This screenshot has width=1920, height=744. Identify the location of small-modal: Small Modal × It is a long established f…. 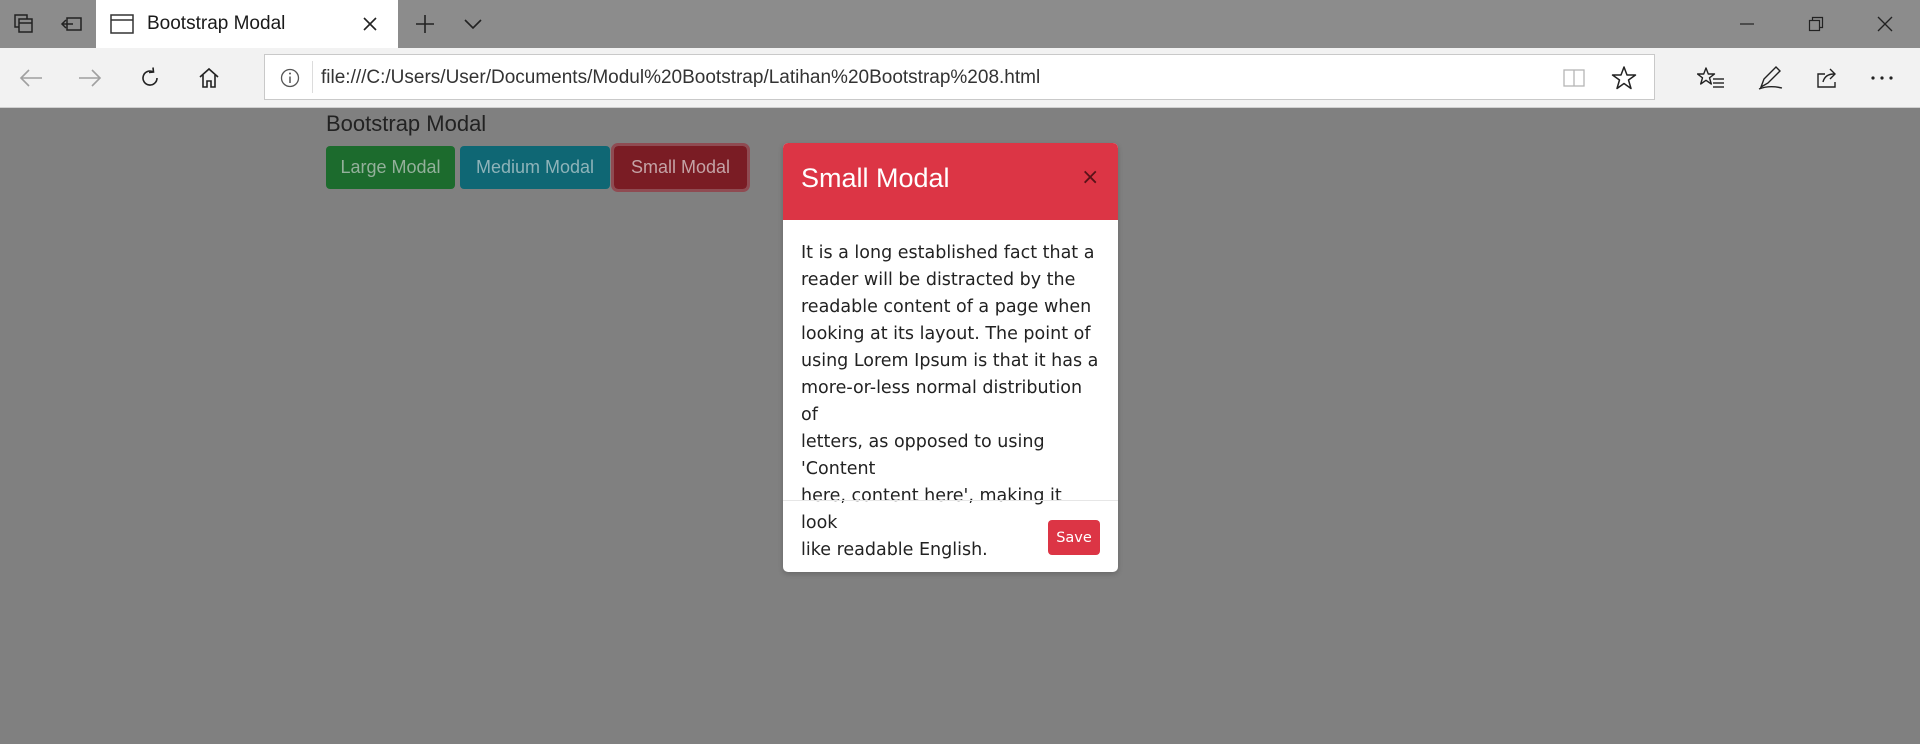
(950, 357).